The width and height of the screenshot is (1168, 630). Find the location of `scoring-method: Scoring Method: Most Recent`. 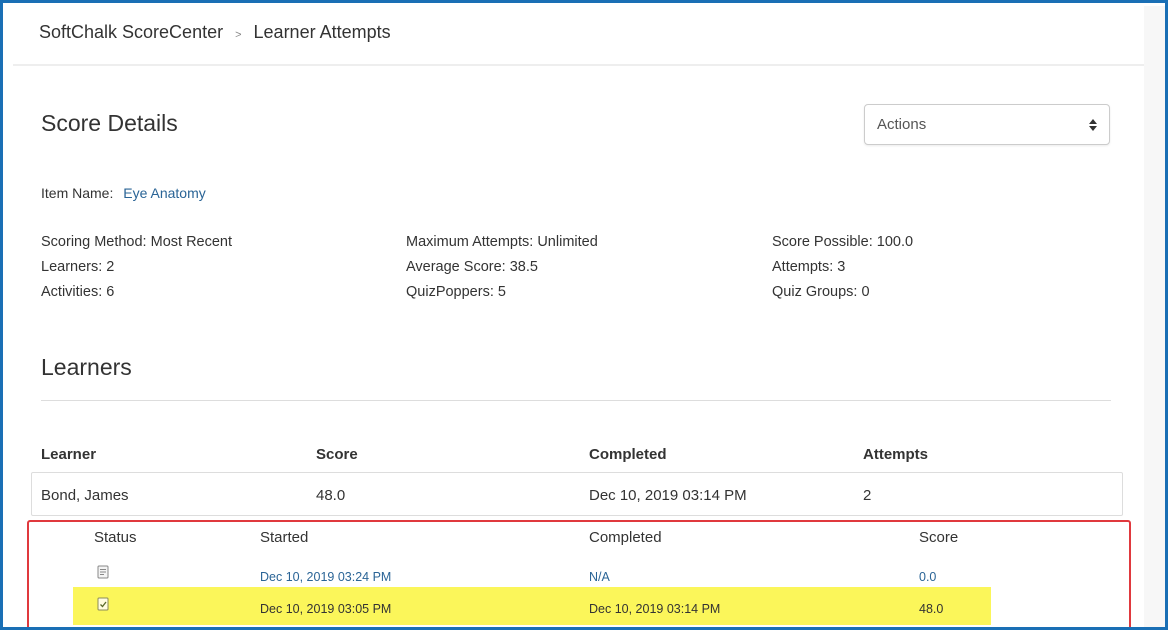

scoring-method: Scoring Method: Most Recent is located at coordinates (137, 242).